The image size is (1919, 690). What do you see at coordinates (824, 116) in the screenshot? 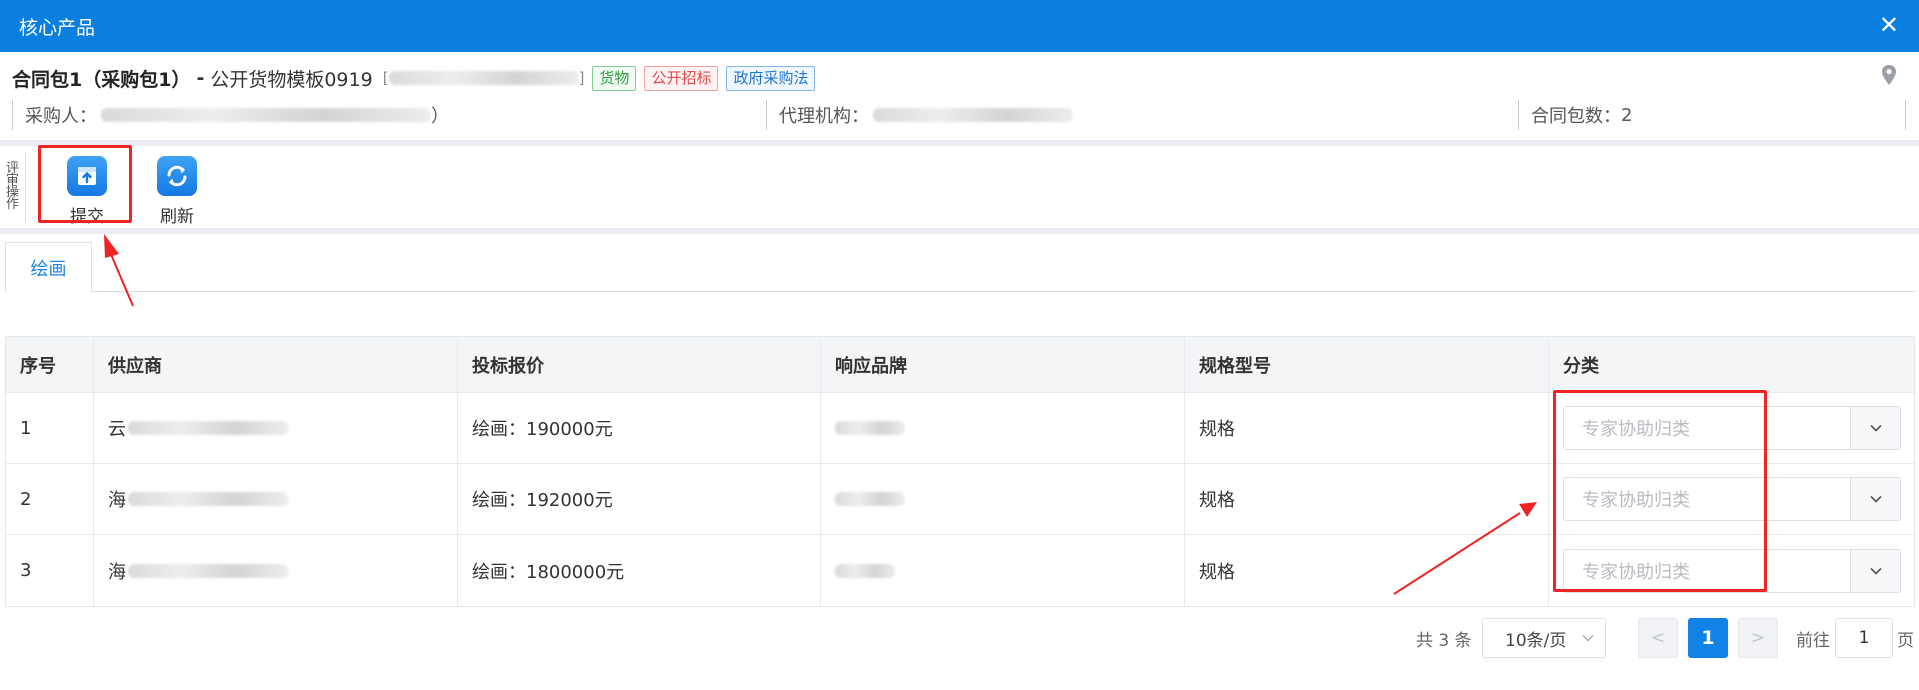
I see `agency-label: 代理机构：` at bounding box center [824, 116].